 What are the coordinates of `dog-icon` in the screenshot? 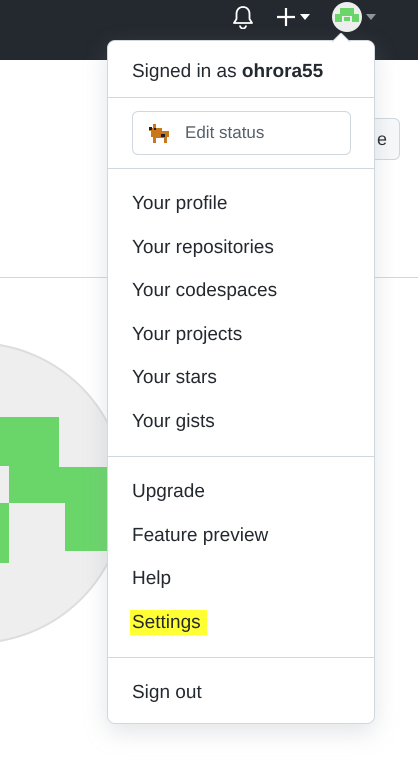 It's located at (159, 133).